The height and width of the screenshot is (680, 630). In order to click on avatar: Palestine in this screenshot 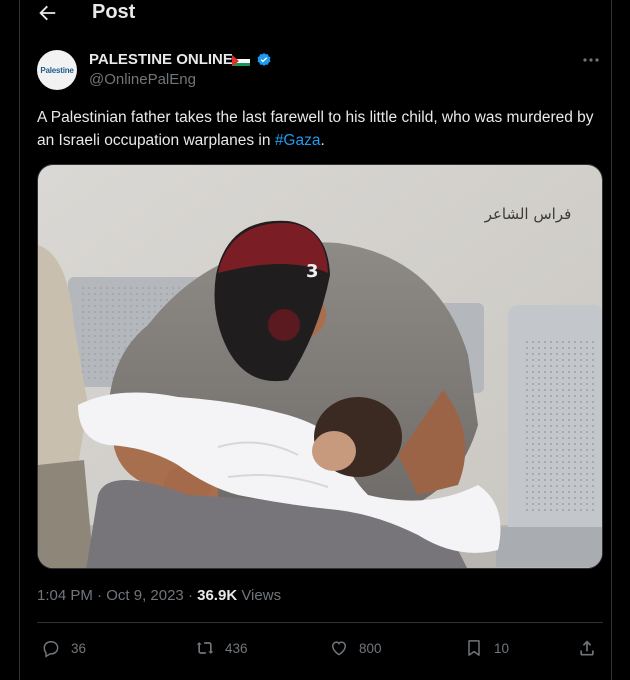, I will do `click(57, 70)`.